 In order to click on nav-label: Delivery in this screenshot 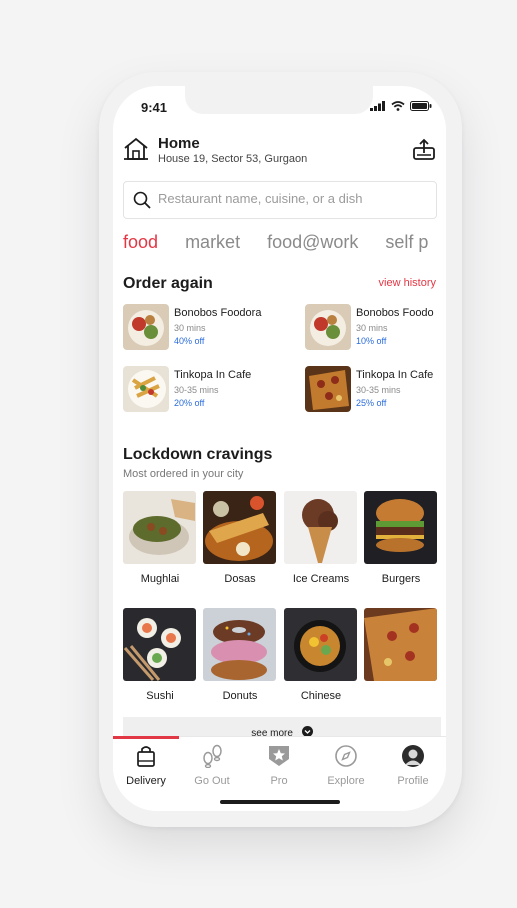, I will do `click(146, 781)`.